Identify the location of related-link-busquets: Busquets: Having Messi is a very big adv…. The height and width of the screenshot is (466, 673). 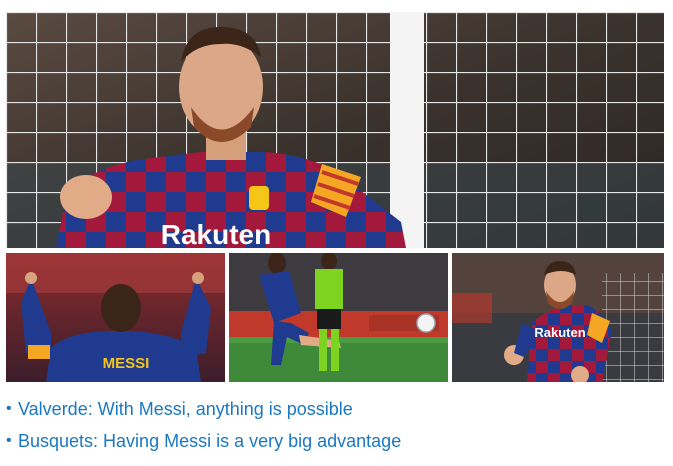
(209, 441).